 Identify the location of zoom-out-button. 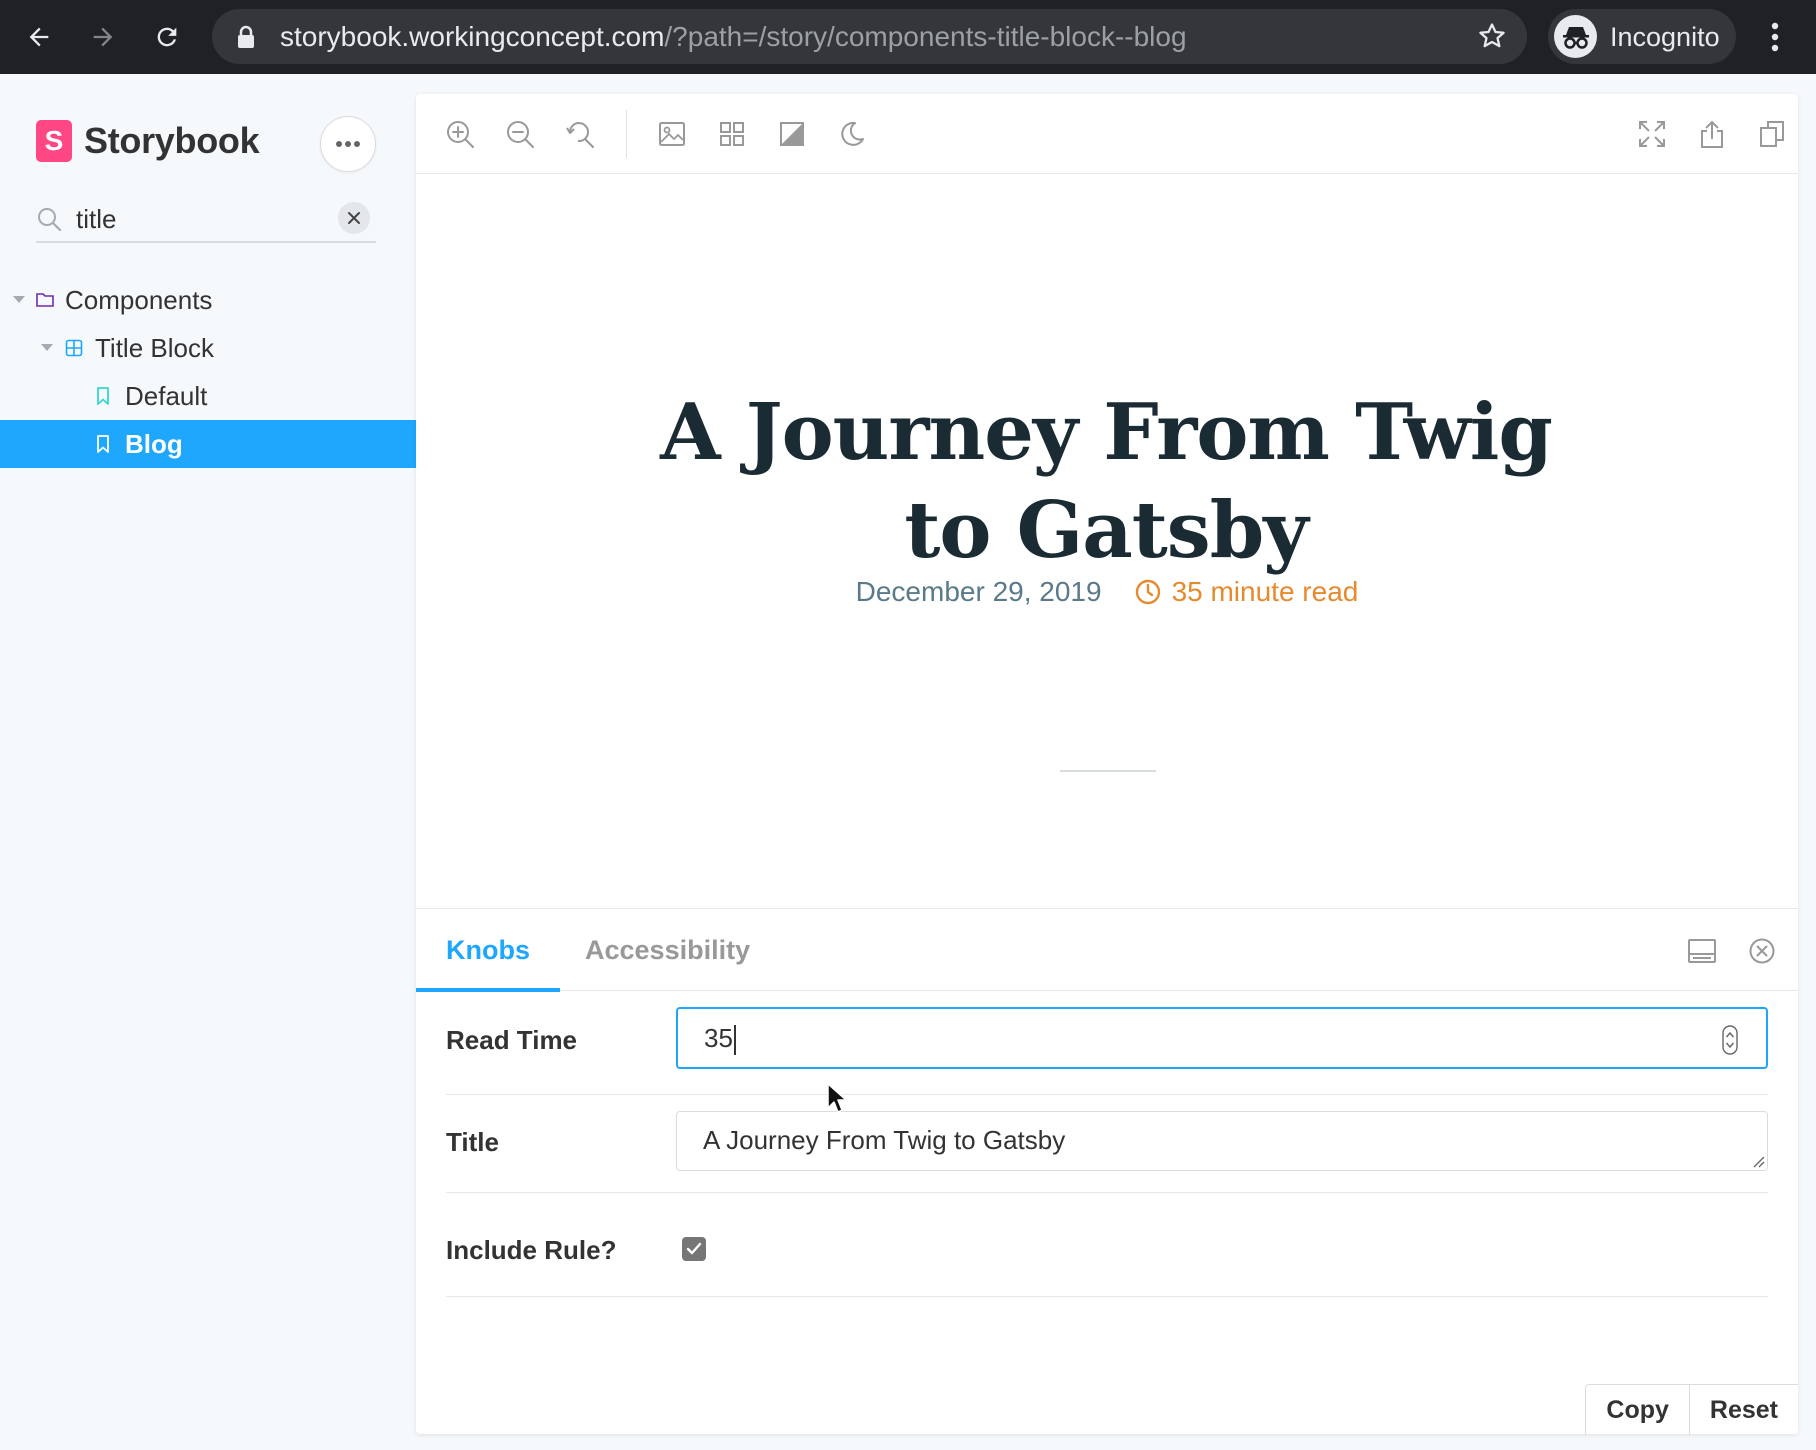
(520, 134).